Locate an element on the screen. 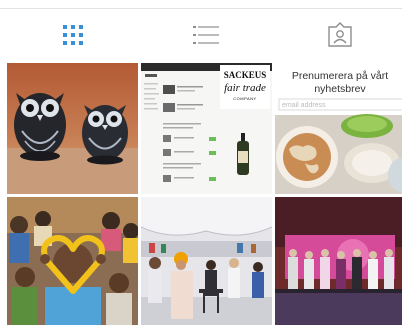 The height and width of the screenshot is (325, 402). tab-list-view is located at coordinates (206, 37).